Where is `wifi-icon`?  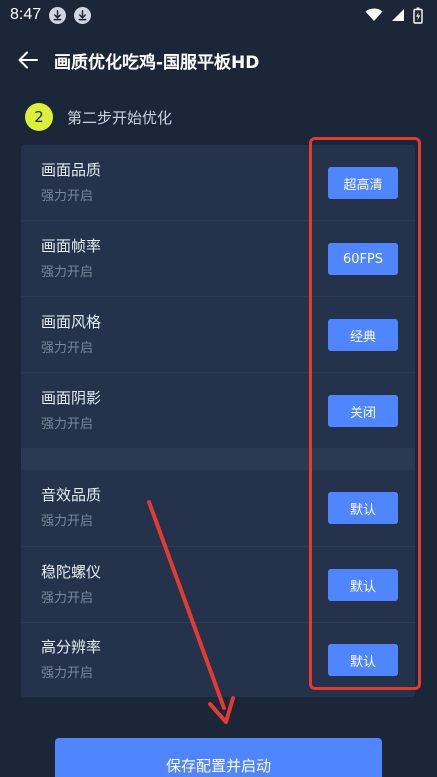 wifi-icon is located at coordinates (374, 14).